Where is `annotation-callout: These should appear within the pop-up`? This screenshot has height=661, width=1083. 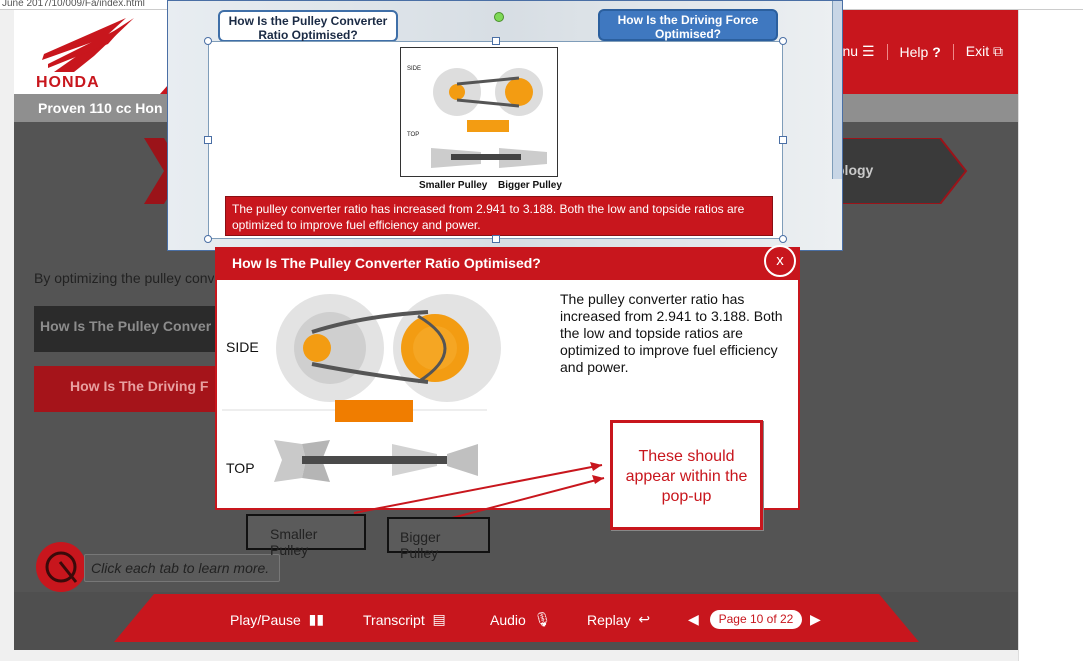 annotation-callout: These should appear within the pop-up is located at coordinates (686, 475).